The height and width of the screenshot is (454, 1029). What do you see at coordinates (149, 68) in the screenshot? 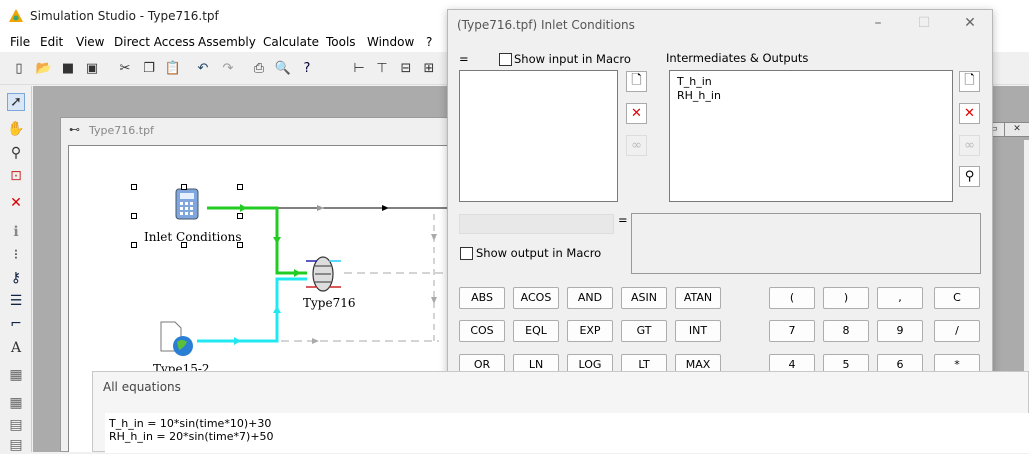
I see `copy-icon: ❐` at bounding box center [149, 68].